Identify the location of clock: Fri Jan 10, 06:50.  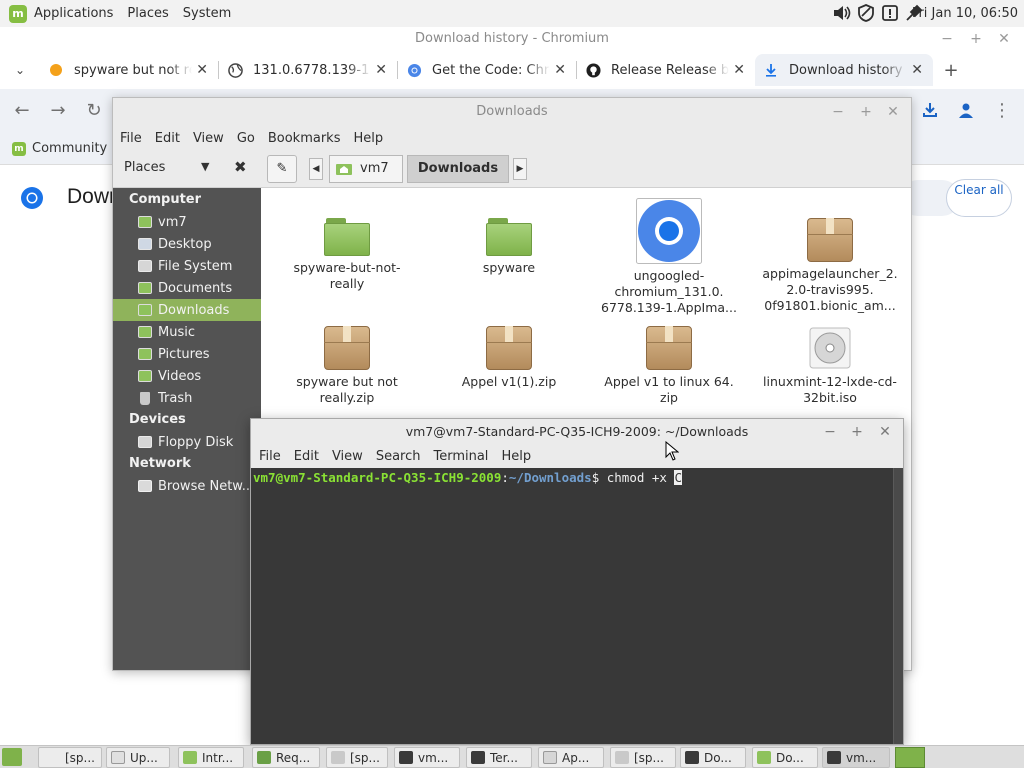
(965, 13).